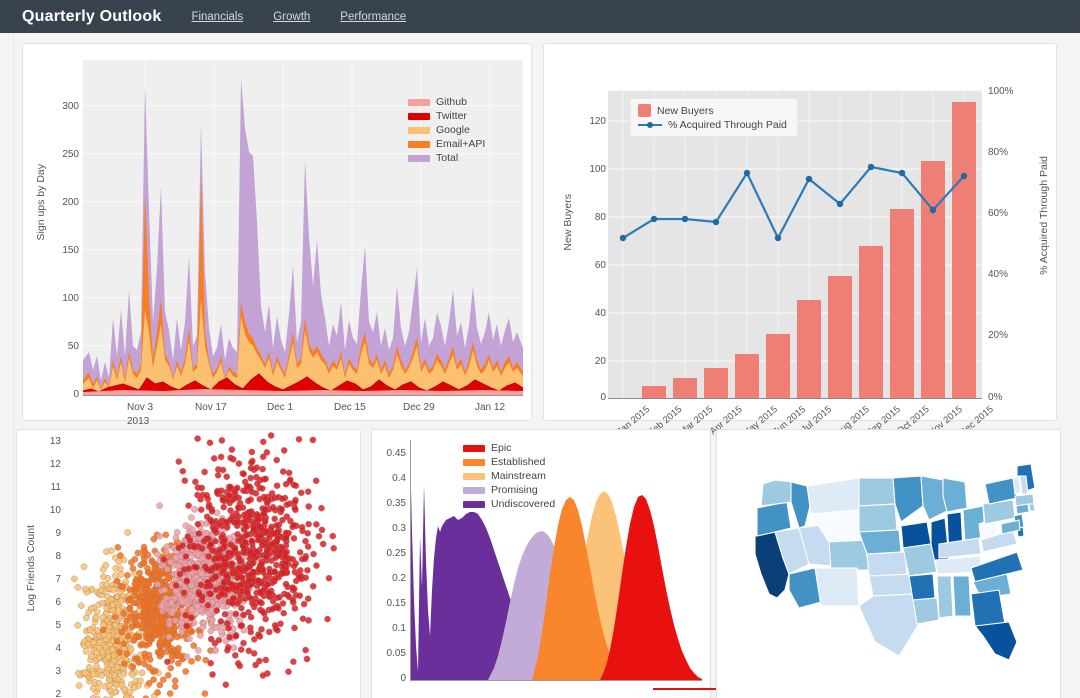 Image resolution: width=1080 pixels, height=698 pixels. I want to click on density-ytick: 0.35, so click(396, 503).